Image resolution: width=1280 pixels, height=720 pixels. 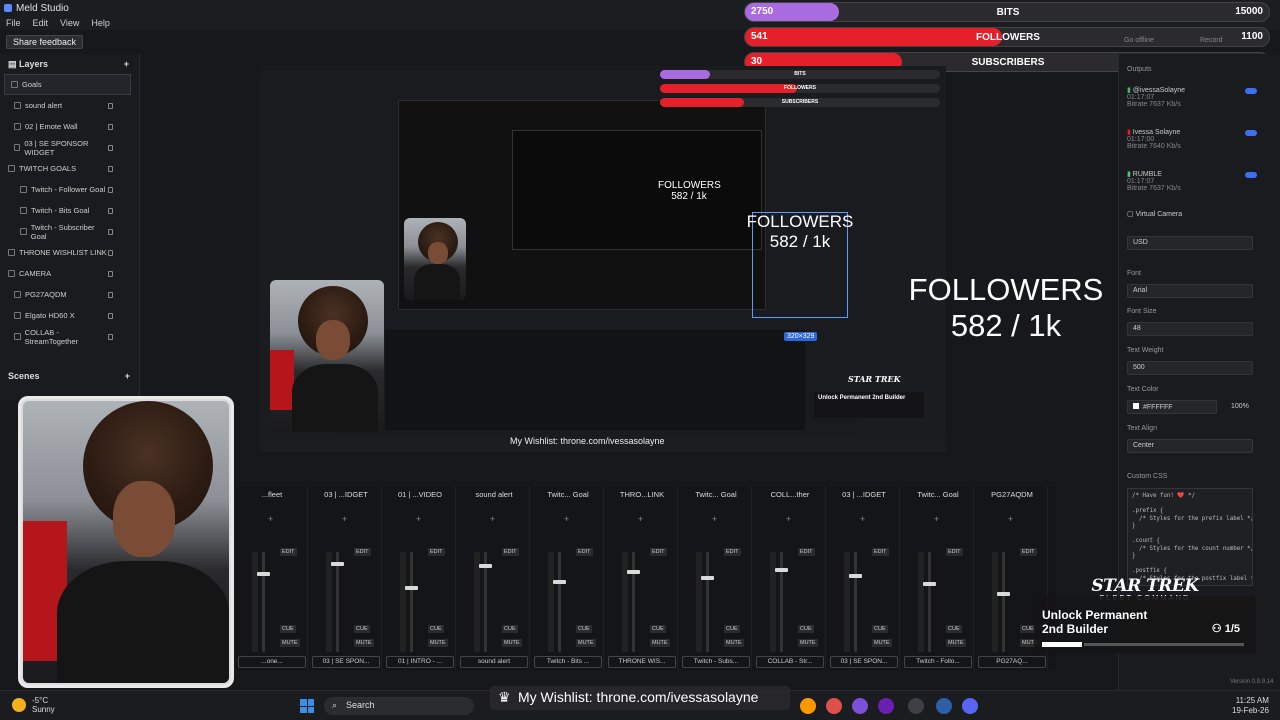 I want to click on channel-name: THRO...LINK, so click(x=642, y=494).